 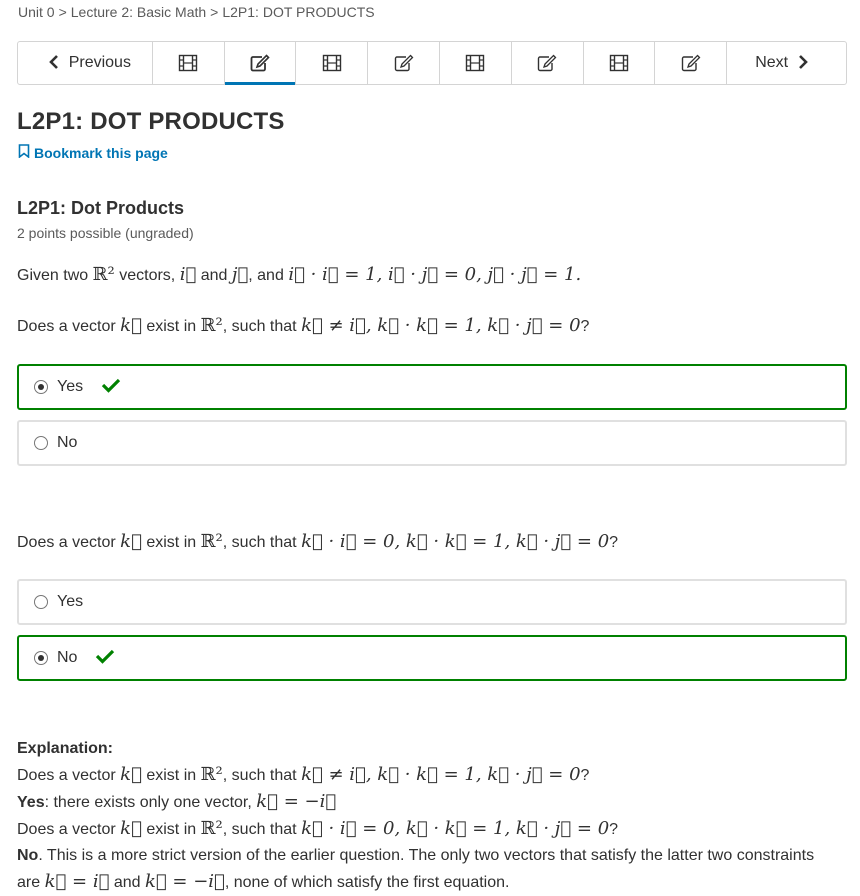 What do you see at coordinates (298, 12) in the screenshot?
I see `breadcrumb-item-current: L2P1: DOT PRODUCTS` at bounding box center [298, 12].